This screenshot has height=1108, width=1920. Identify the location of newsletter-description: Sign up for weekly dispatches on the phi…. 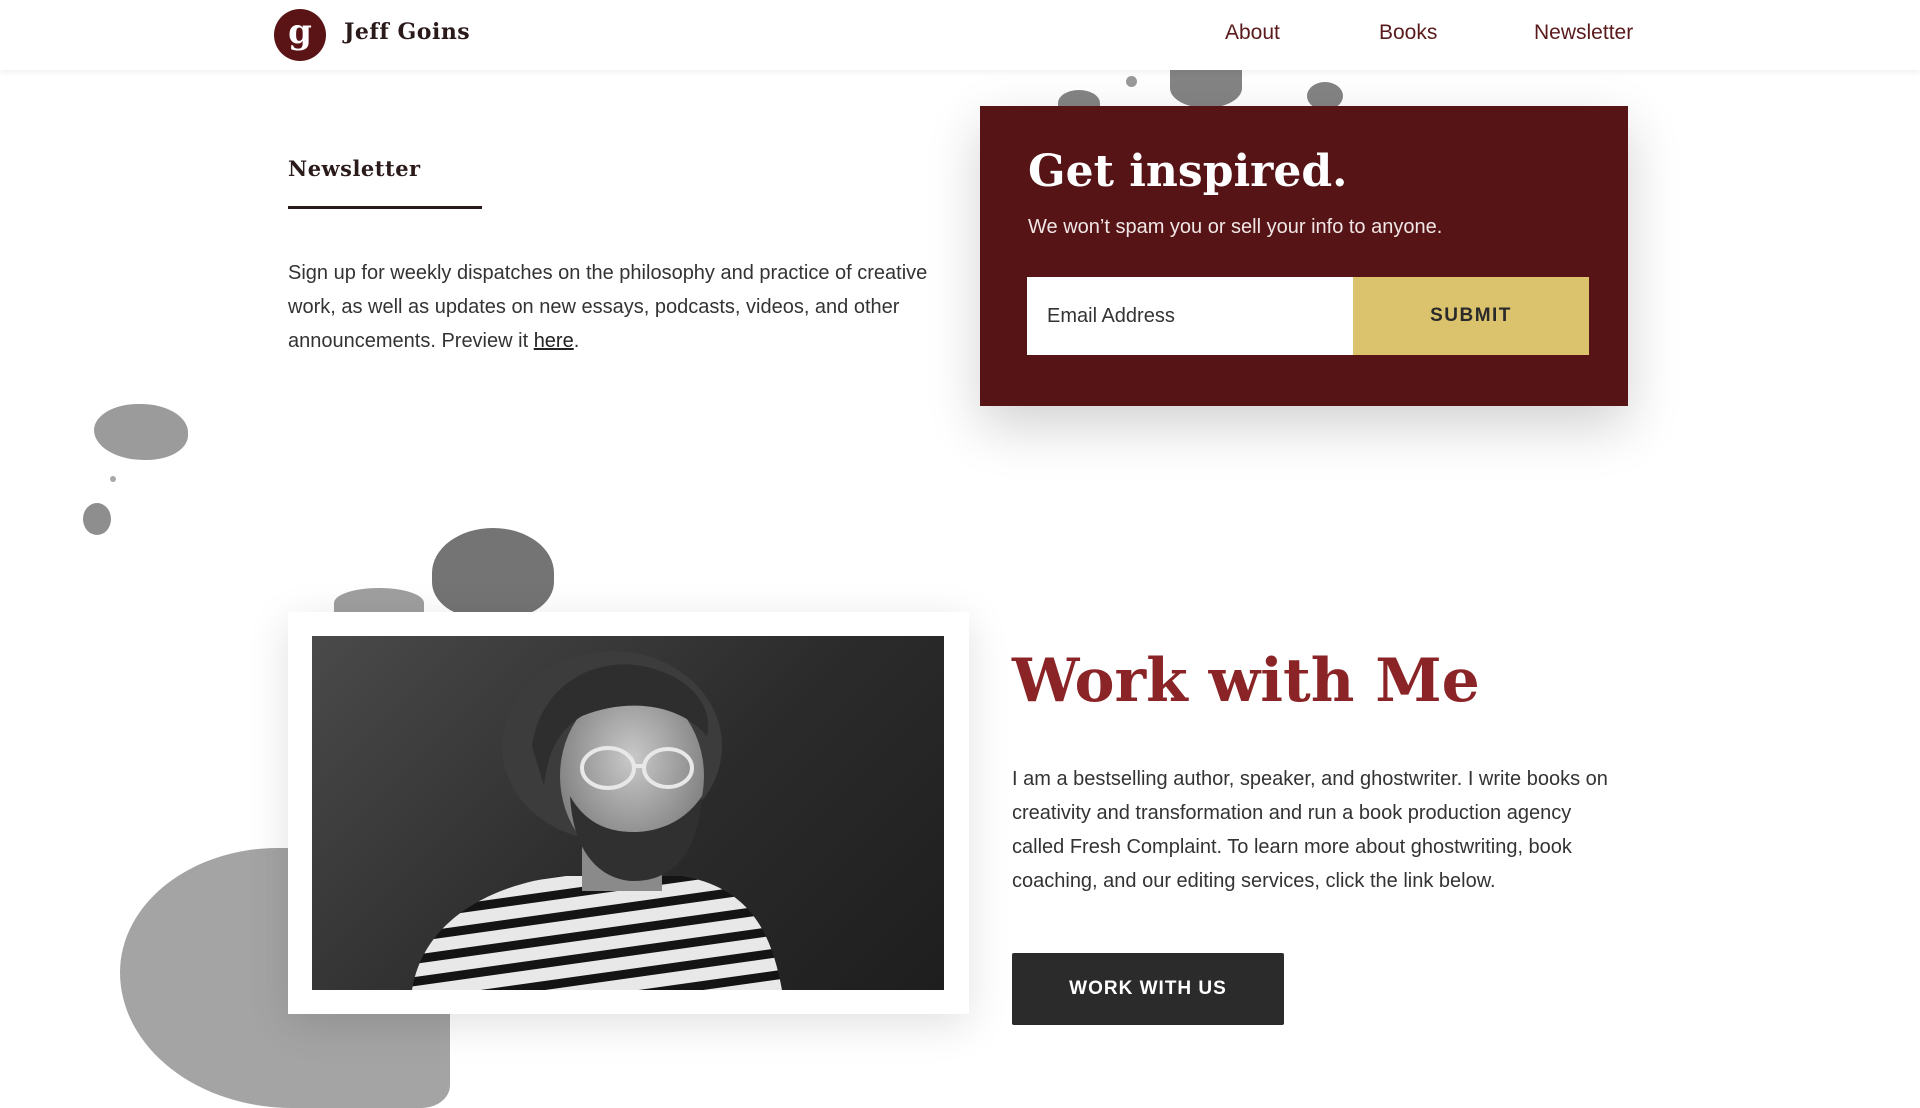
(618, 307).